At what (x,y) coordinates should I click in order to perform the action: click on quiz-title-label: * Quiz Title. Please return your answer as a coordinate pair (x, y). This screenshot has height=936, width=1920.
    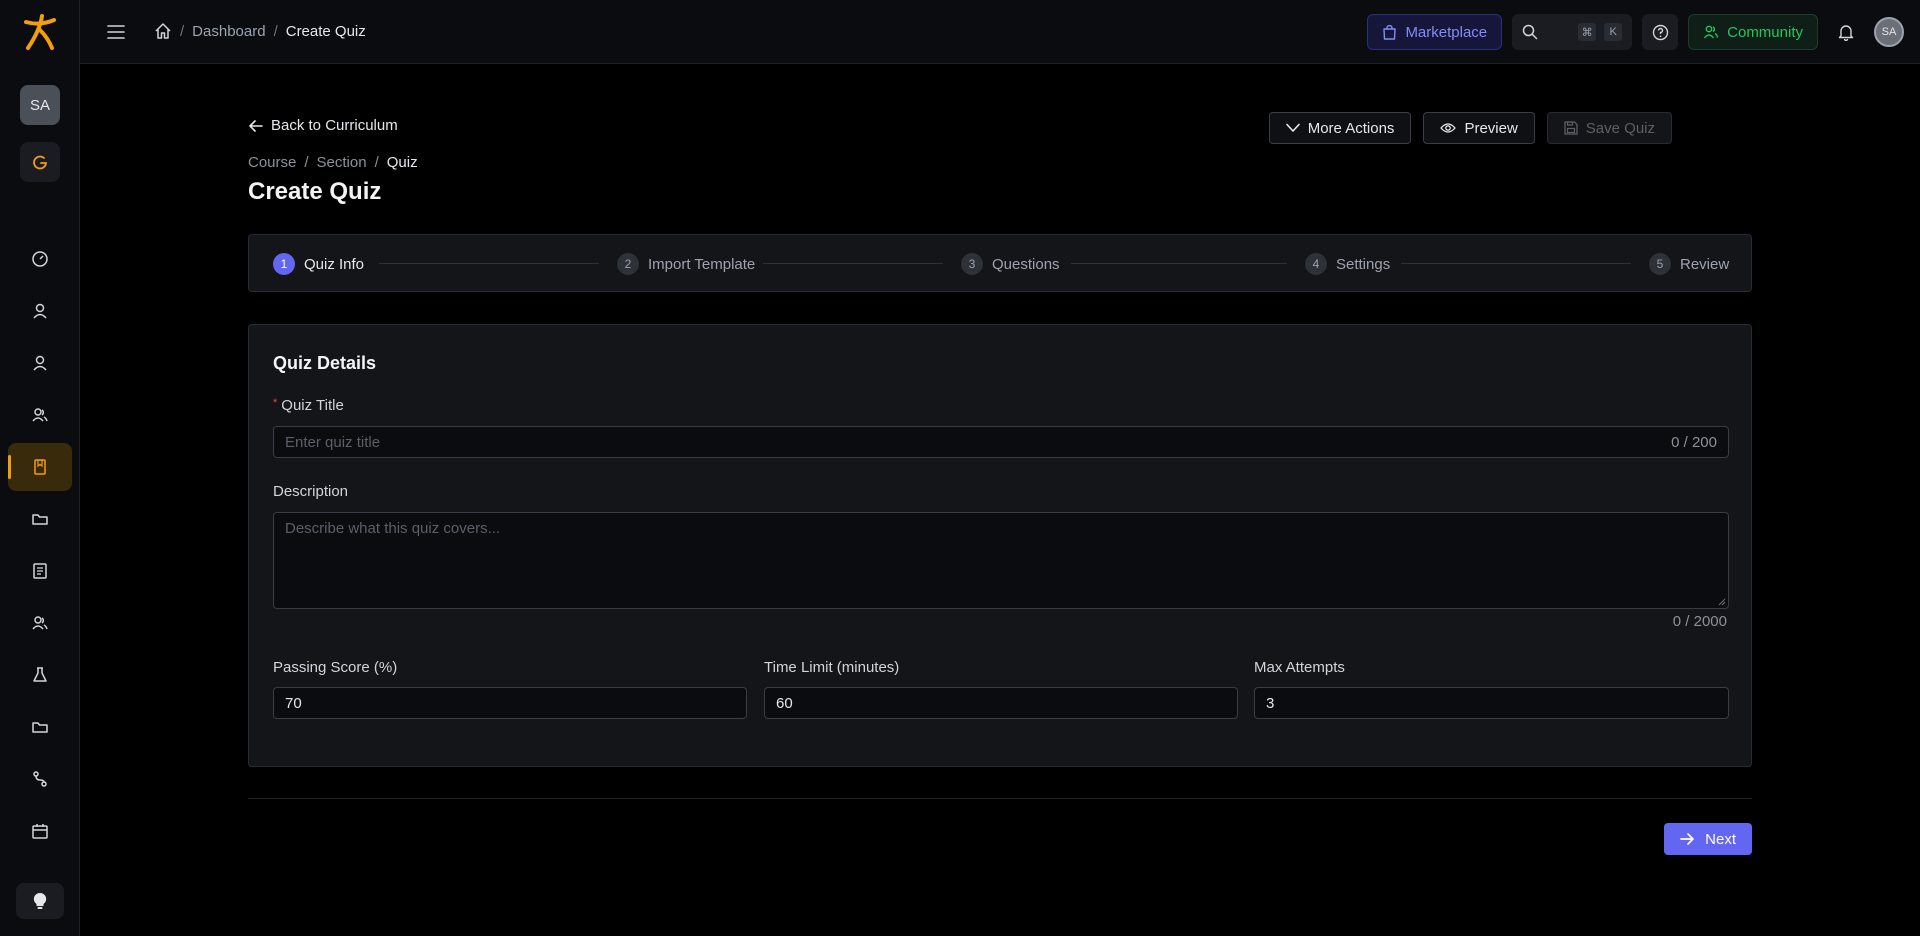
    Looking at the image, I should click on (308, 405).